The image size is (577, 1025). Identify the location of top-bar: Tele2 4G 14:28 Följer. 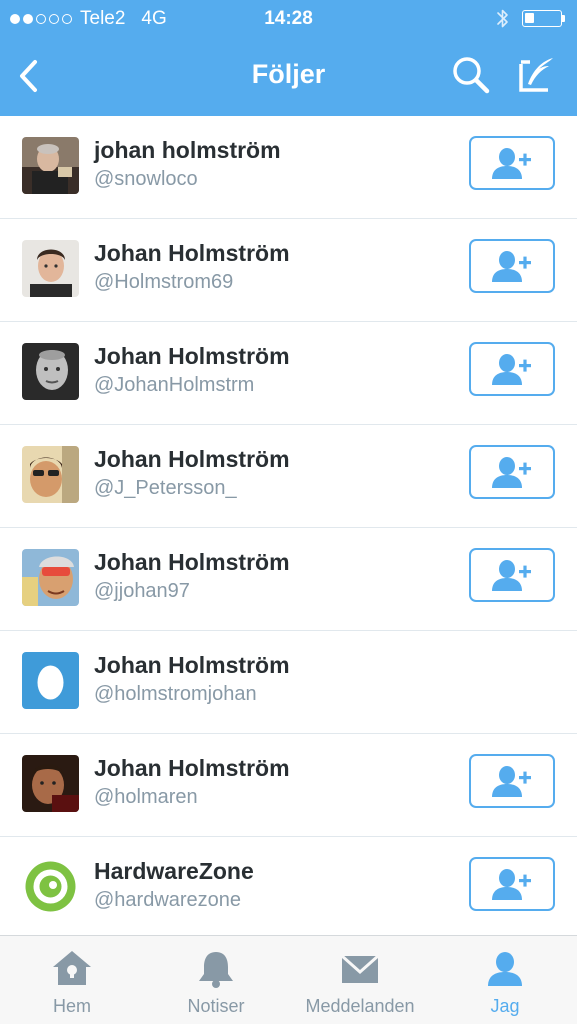
(288, 58).